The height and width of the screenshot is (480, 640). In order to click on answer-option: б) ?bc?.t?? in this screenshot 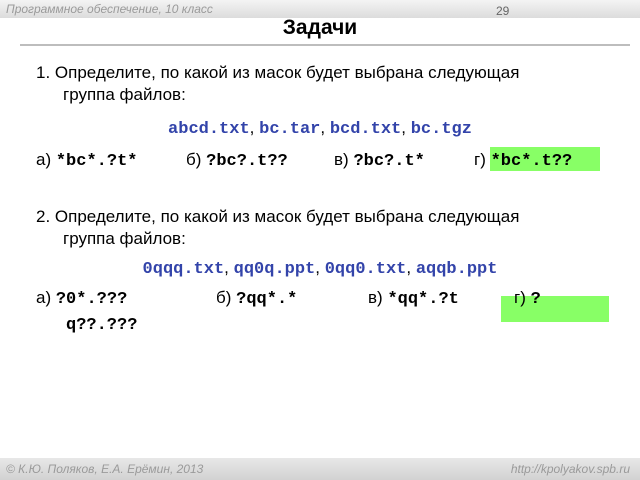, I will do `click(237, 160)`.